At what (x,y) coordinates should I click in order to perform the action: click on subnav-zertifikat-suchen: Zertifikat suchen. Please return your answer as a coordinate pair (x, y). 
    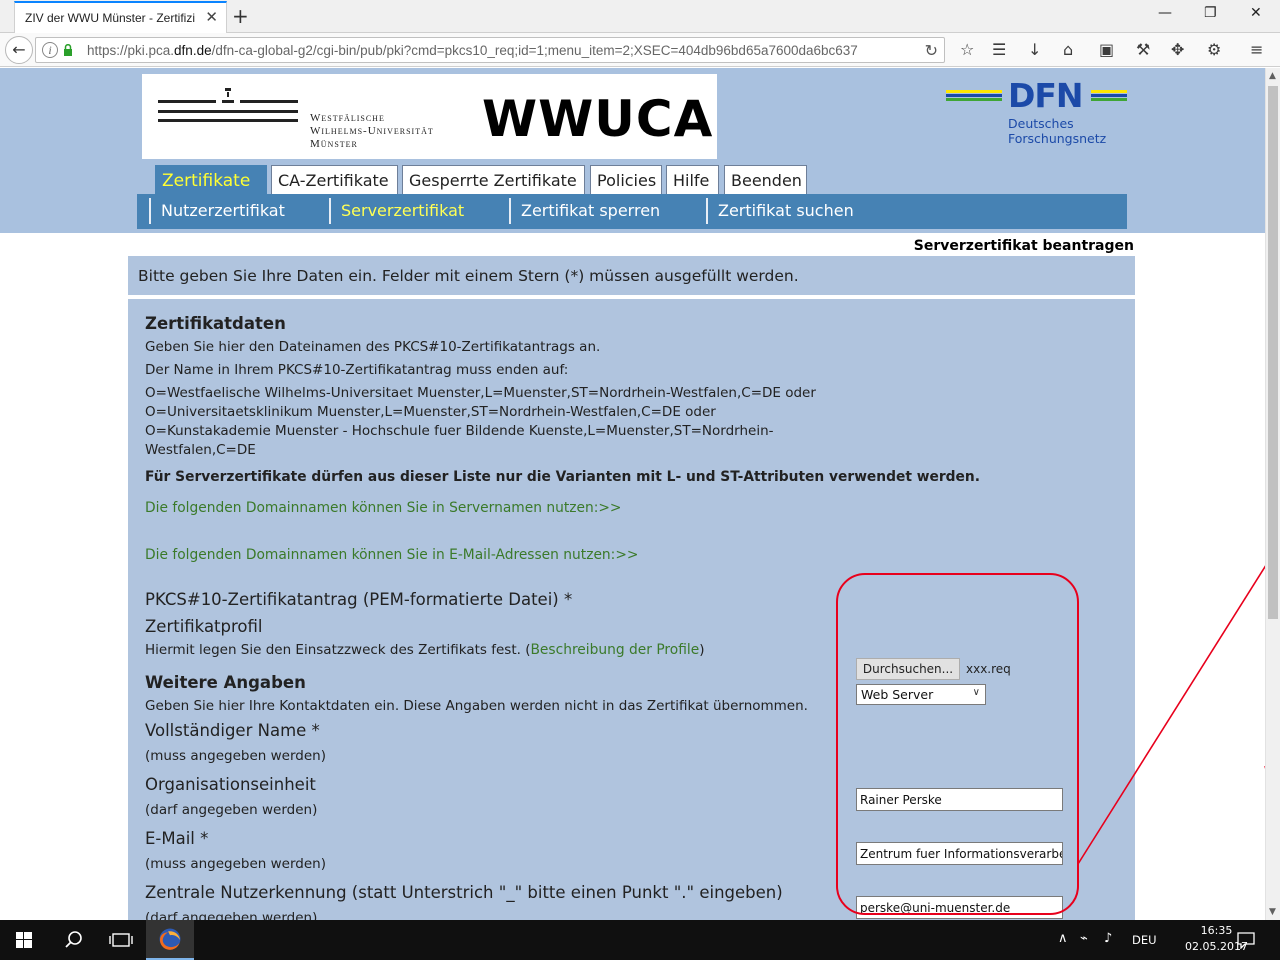
    Looking at the image, I should click on (780, 211).